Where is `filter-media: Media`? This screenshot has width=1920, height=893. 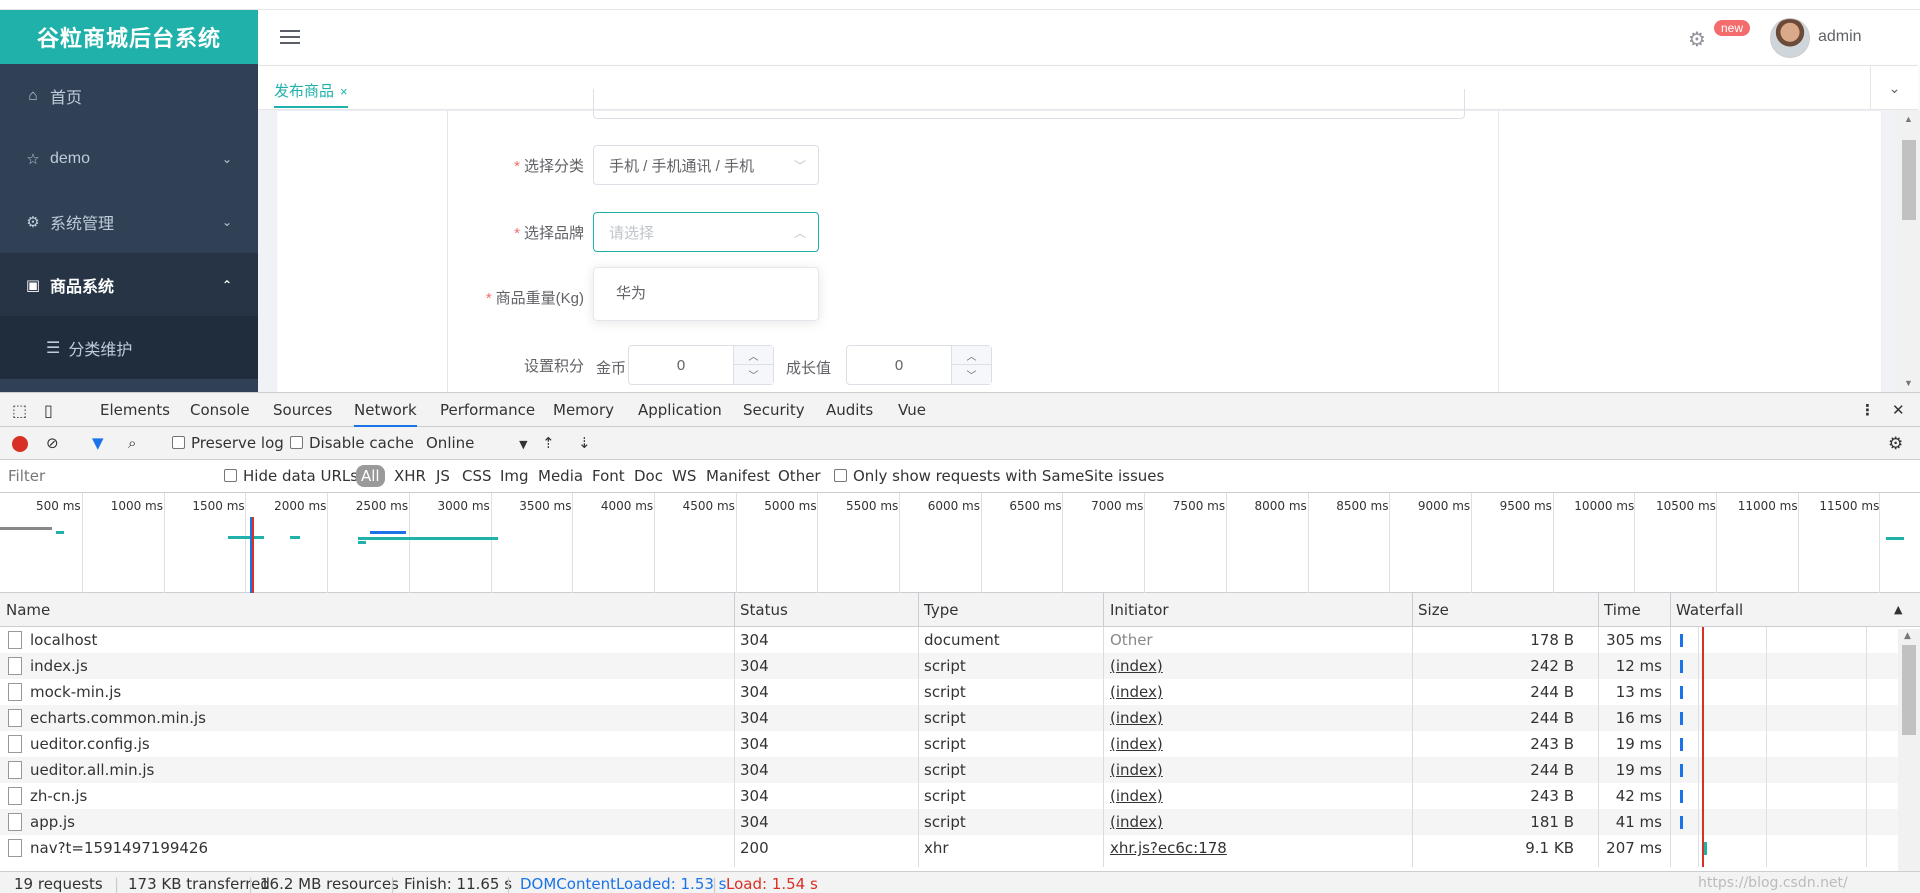 filter-media: Media is located at coordinates (560, 476).